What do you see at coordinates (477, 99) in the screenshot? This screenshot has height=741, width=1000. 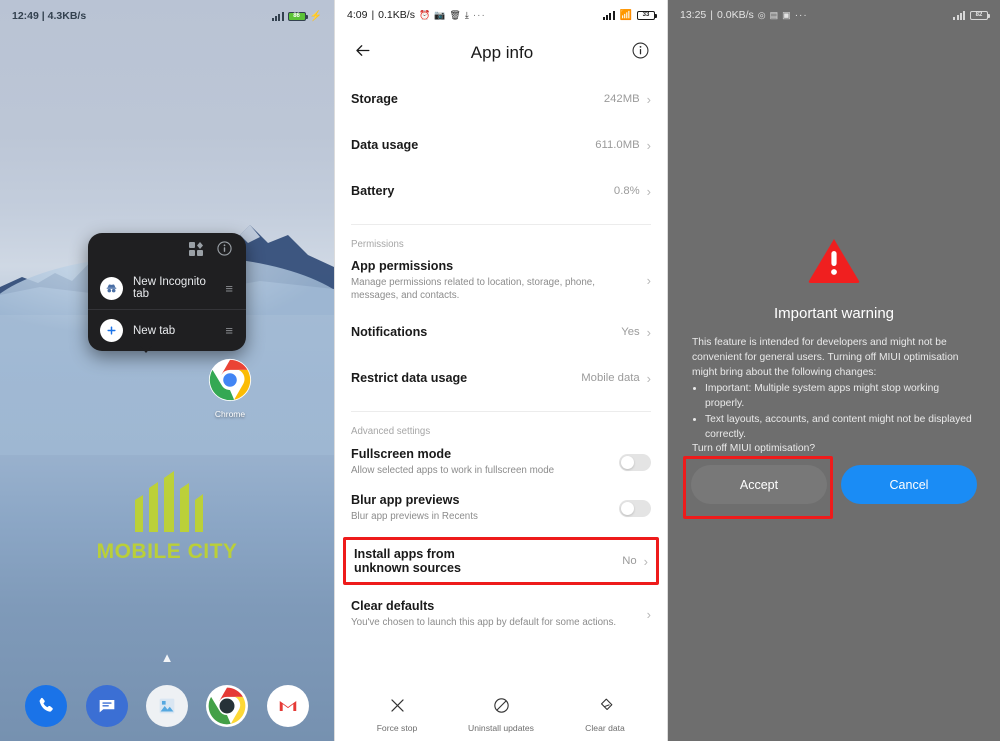 I see `row-text: Storage` at bounding box center [477, 99].